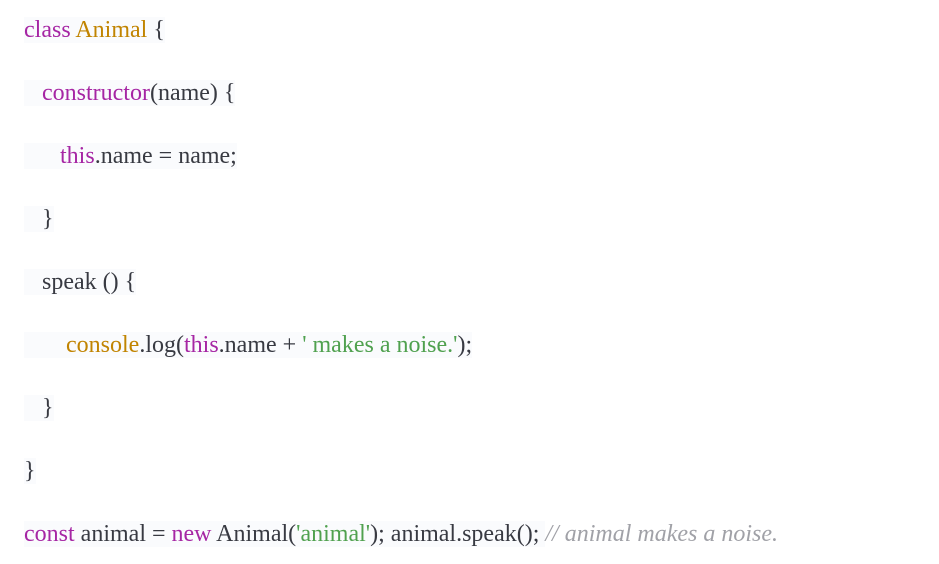 This screenshot has width=939, height=564. What do you see at coordinates (156, 30) in the screenshot?
I see `code-token-text: {` at bounding box center [156, 30].